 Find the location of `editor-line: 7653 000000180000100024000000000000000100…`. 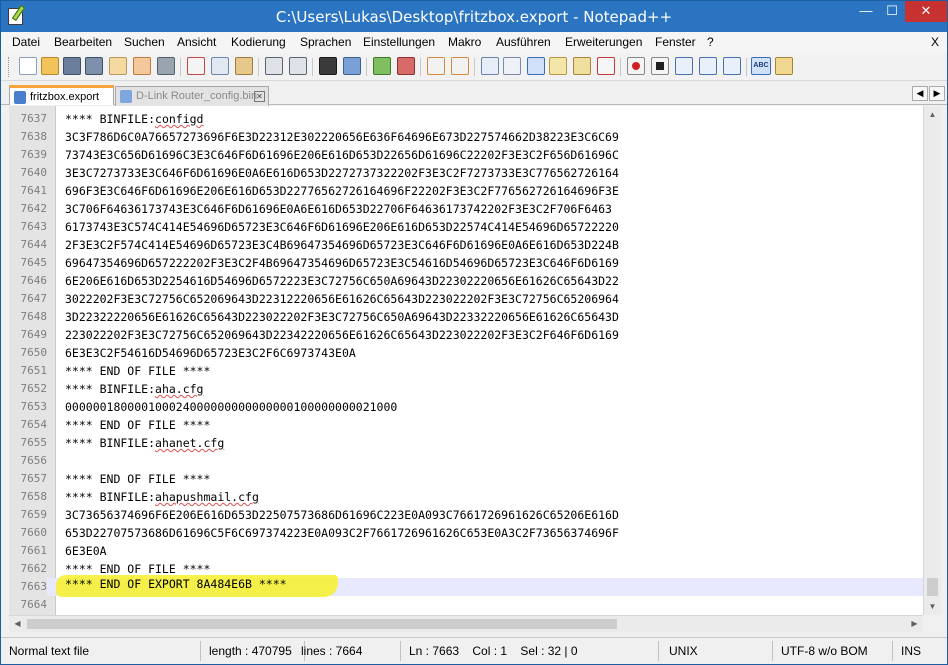

editor-line: 7653 000000180000100024000000000000000100… is located at coordinates (466, 407).